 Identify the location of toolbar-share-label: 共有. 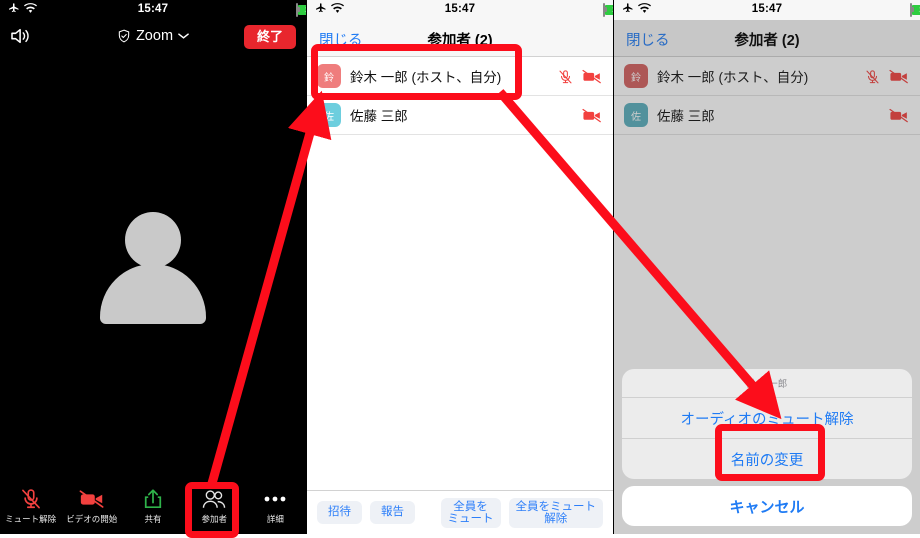
(153, 519).